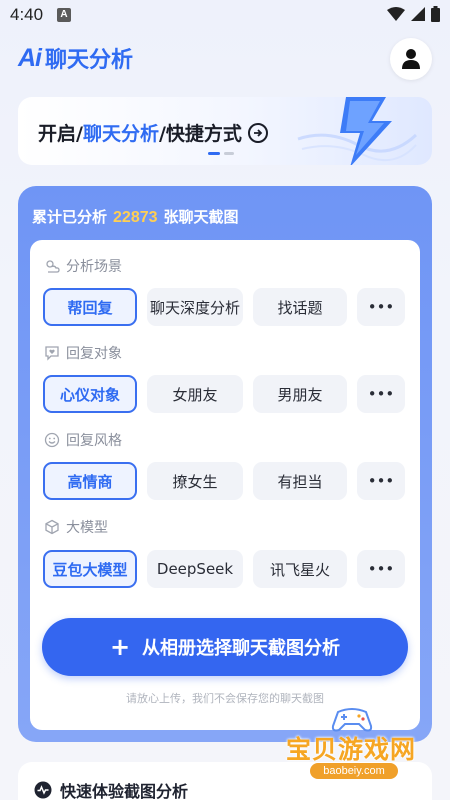 The image size is (450, 800). I want to click on chip-high-eq: 高情商, so click(90, 481).